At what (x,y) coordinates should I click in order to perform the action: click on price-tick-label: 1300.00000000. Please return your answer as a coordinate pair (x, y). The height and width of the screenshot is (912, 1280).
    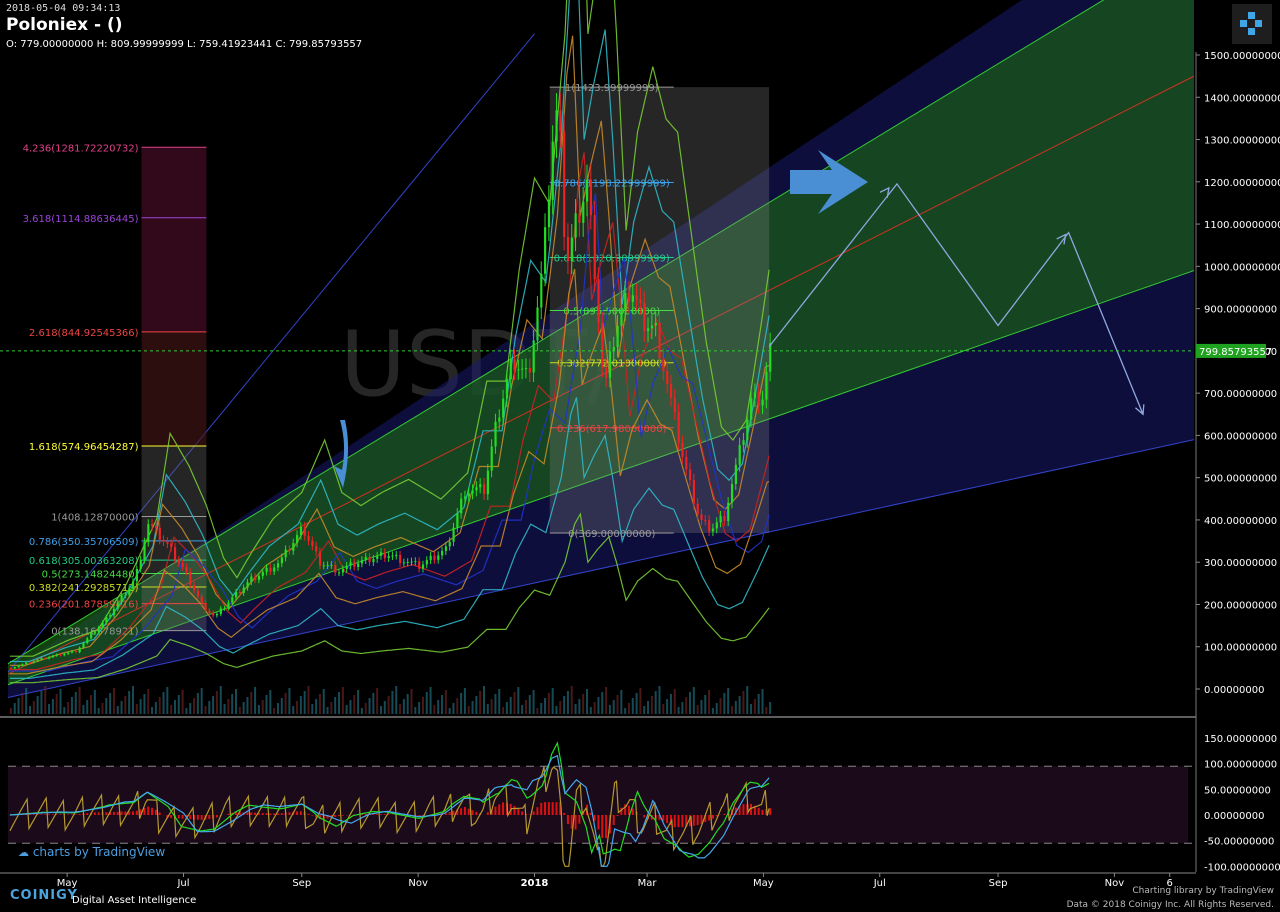
    Looking at the image, I should click on (1242, 141).